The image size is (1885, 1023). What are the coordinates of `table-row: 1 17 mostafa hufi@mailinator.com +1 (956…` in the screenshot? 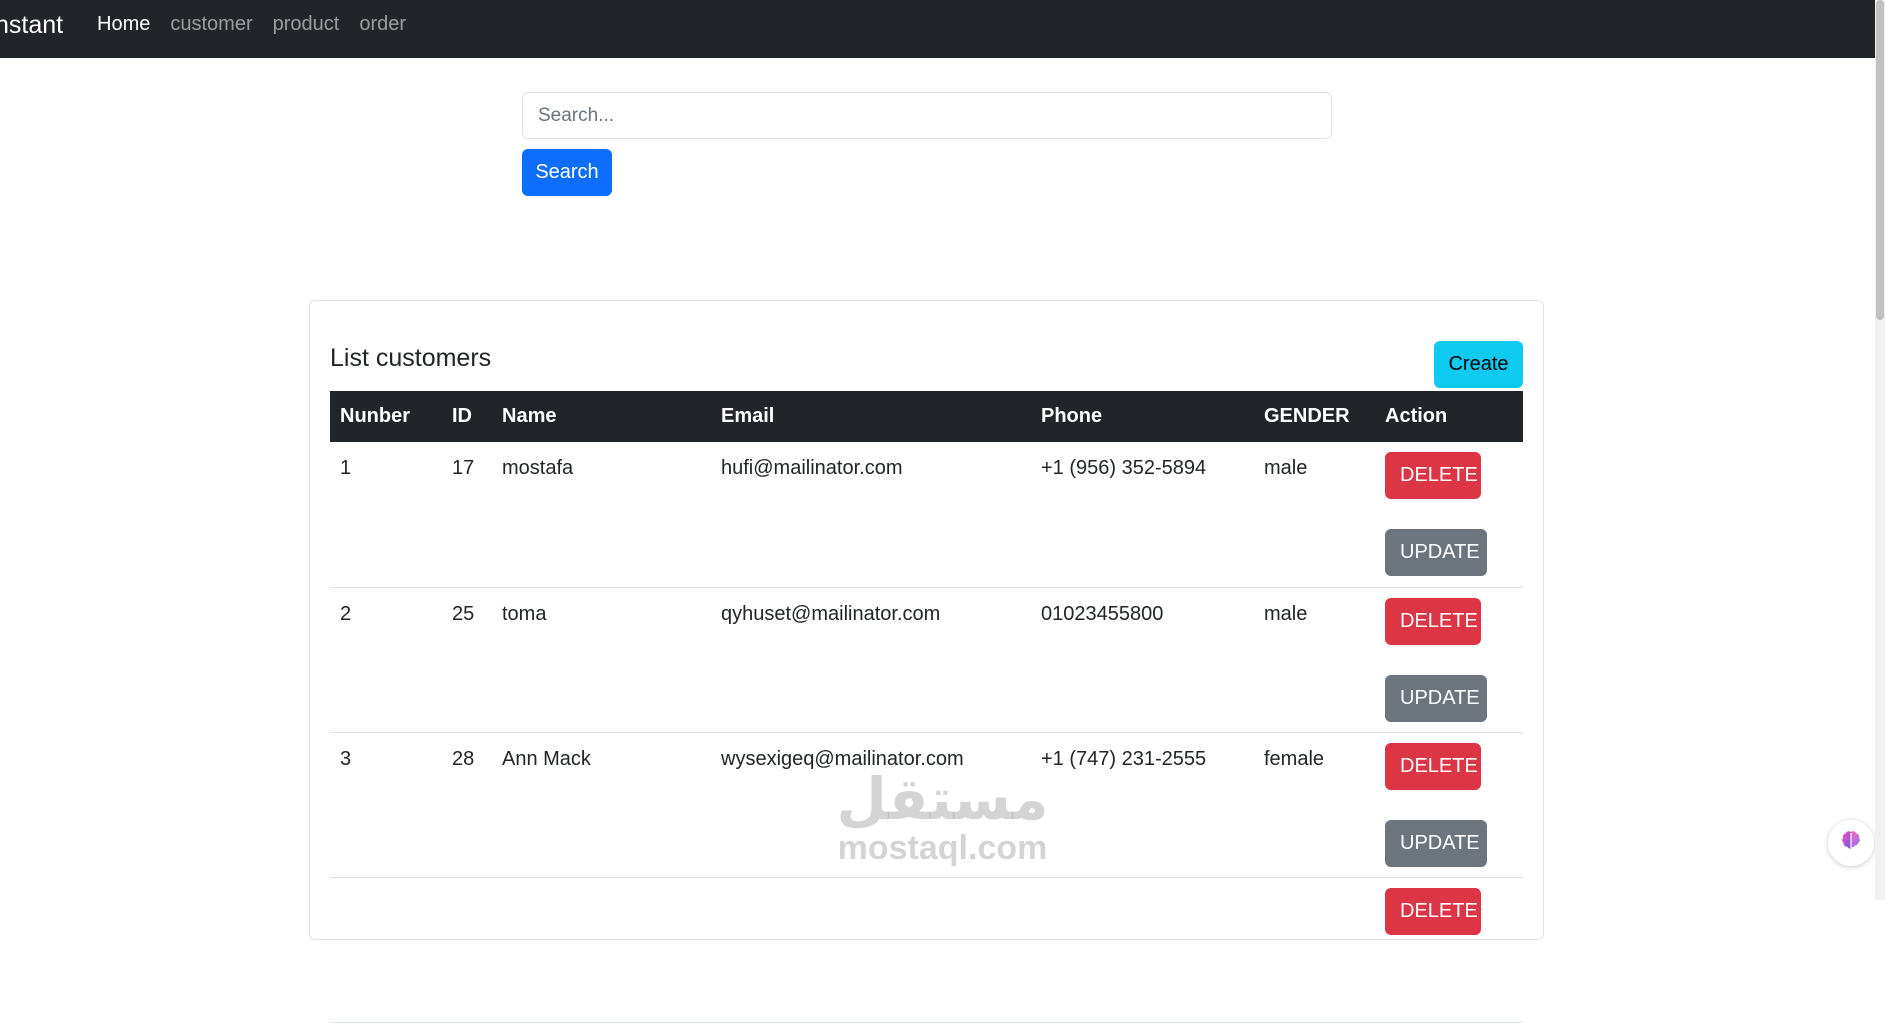 It's located at (926, 515).